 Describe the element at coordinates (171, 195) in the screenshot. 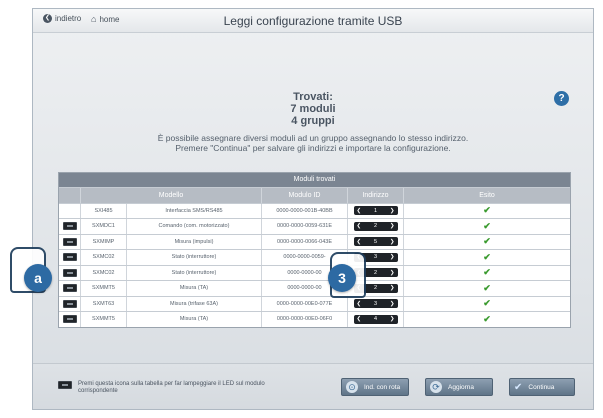

I see `column-model: Modello` at that location.